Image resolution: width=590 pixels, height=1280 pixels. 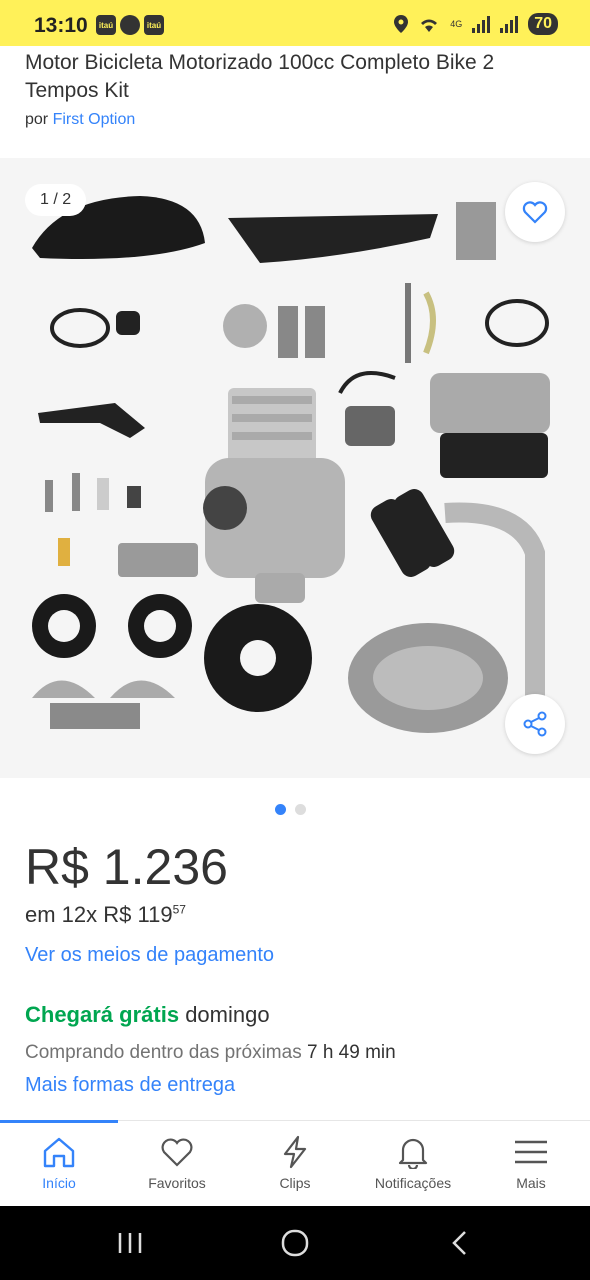 I want to click on network-type: 4G, so click(x=456, y=24).